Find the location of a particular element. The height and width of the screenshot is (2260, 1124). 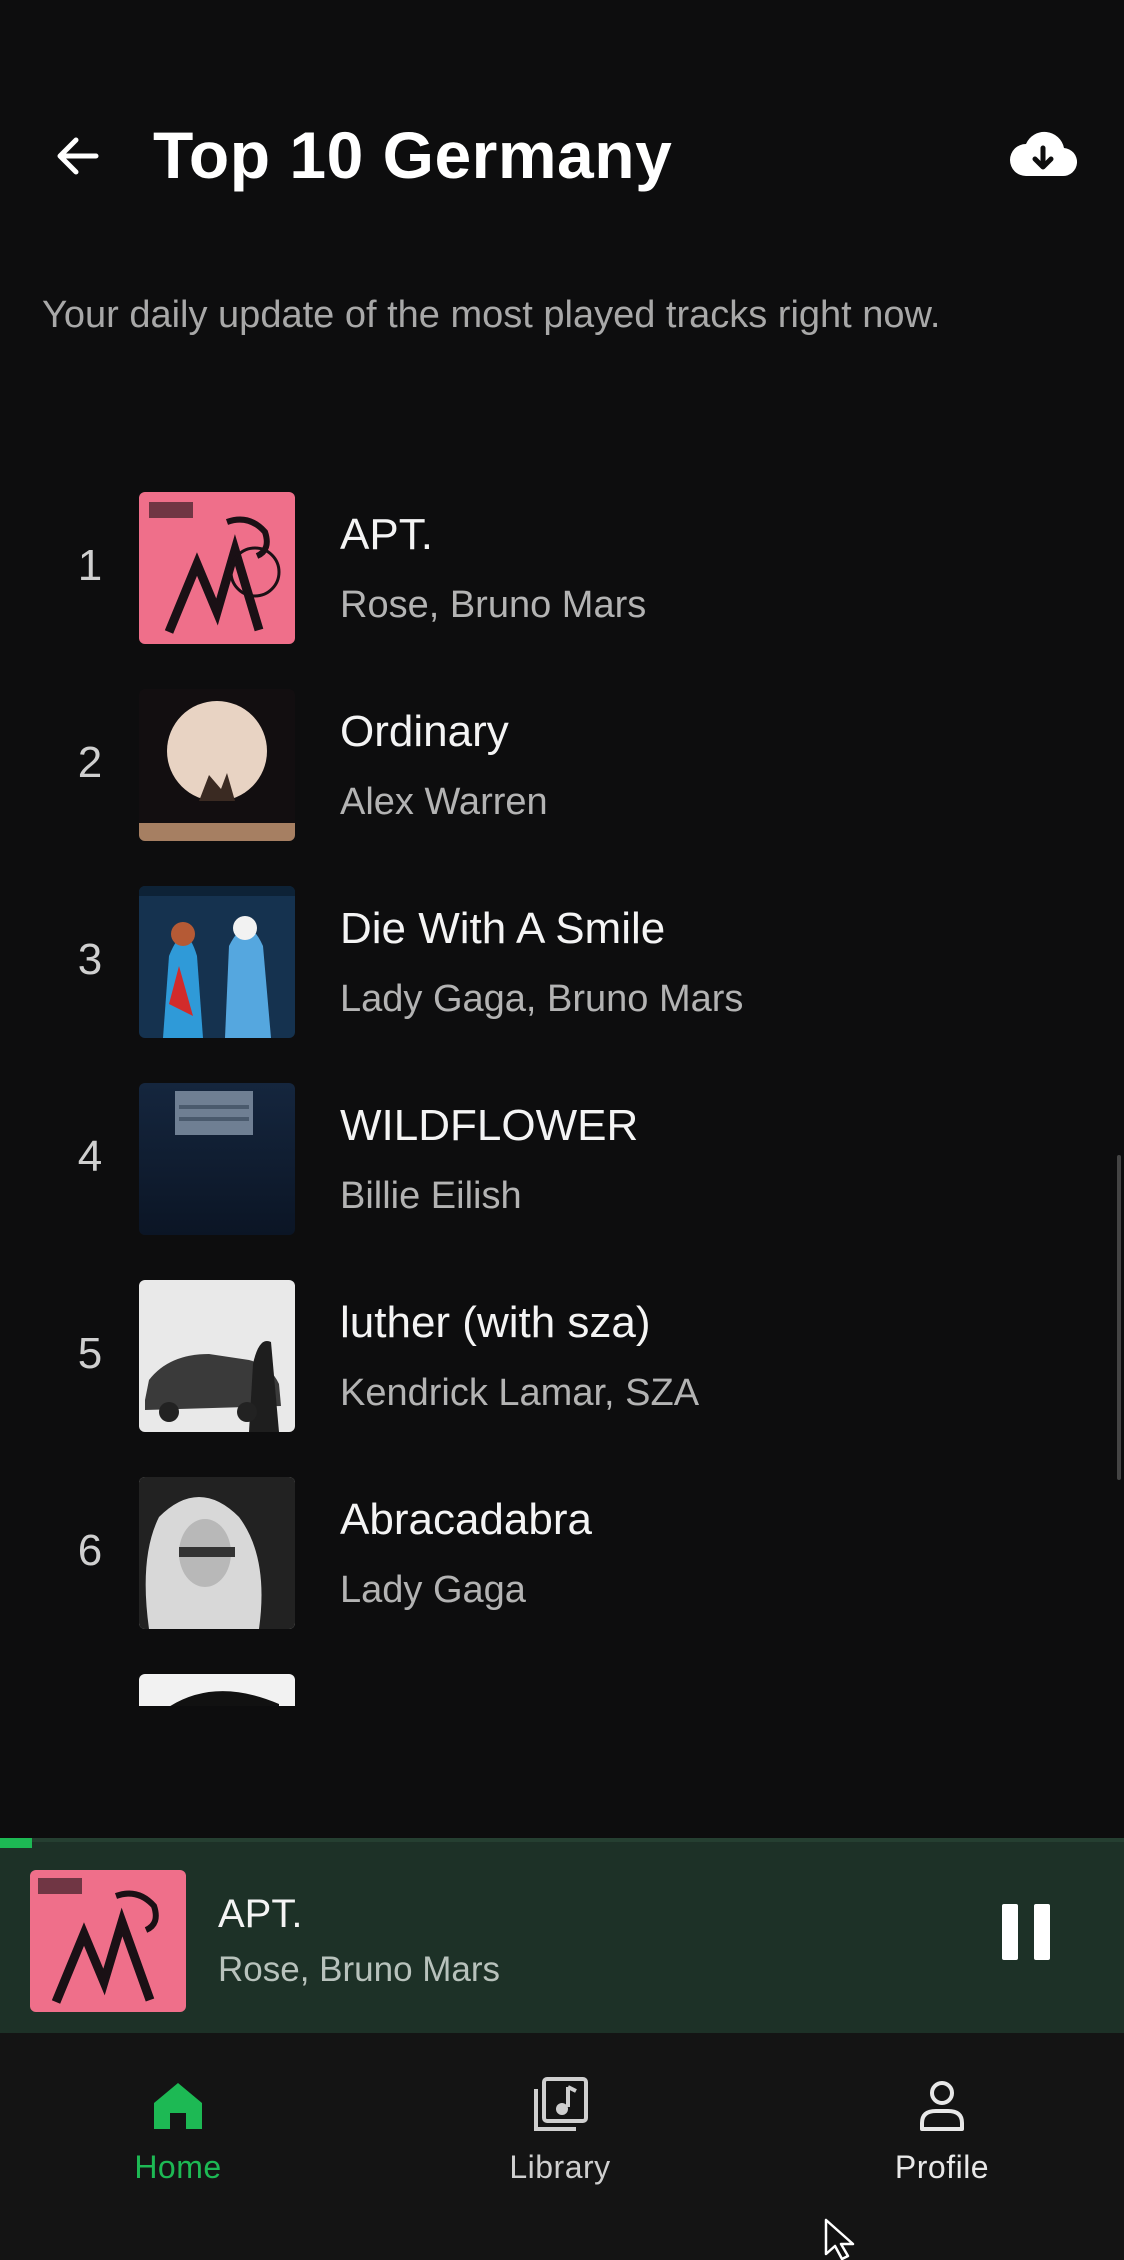

track-rank: 4 is located at coordinates (90, 1156).